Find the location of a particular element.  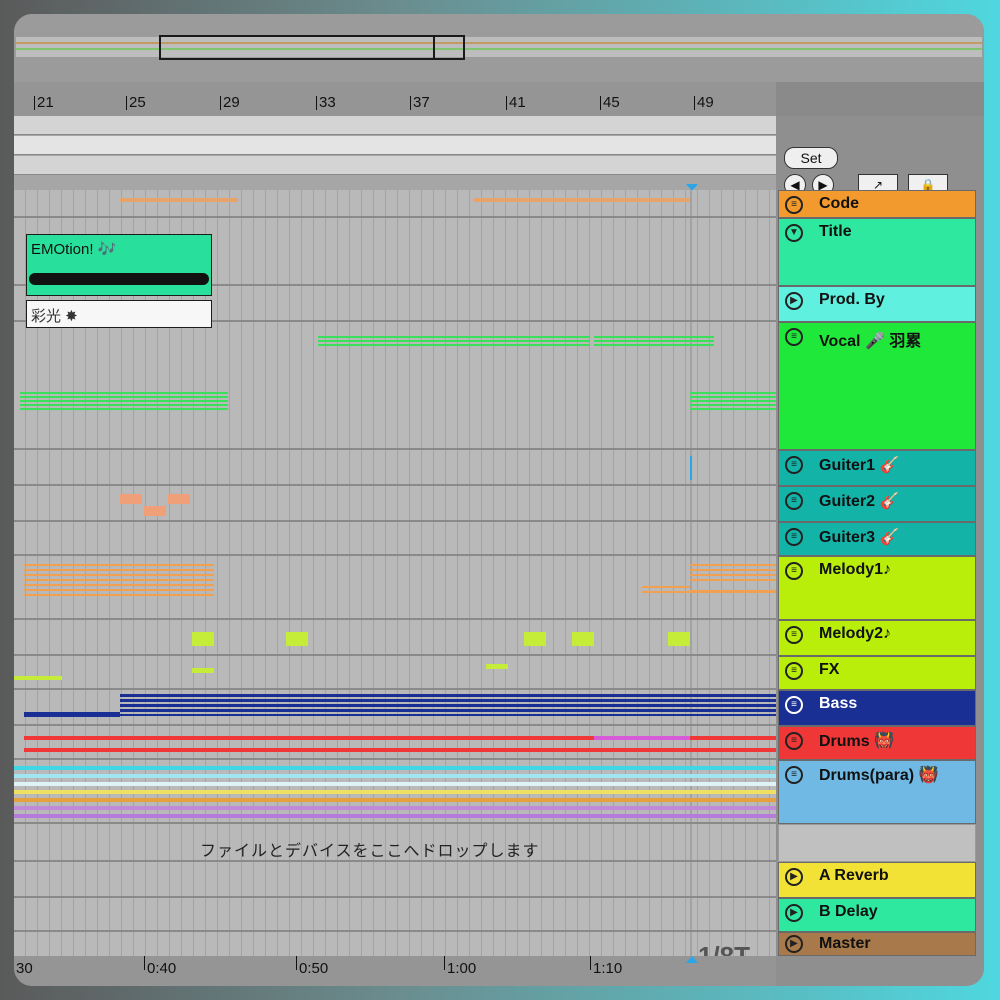

time-label: 0:40 is located at coordinates (162, 968).